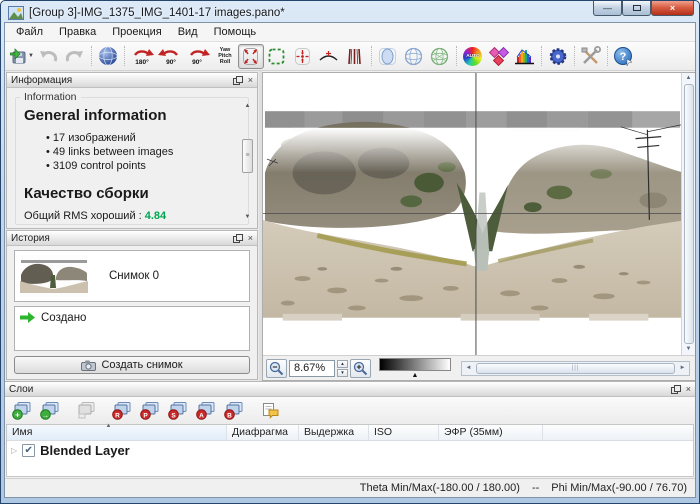  I want to click on help-button: ?, so click(624, 56).